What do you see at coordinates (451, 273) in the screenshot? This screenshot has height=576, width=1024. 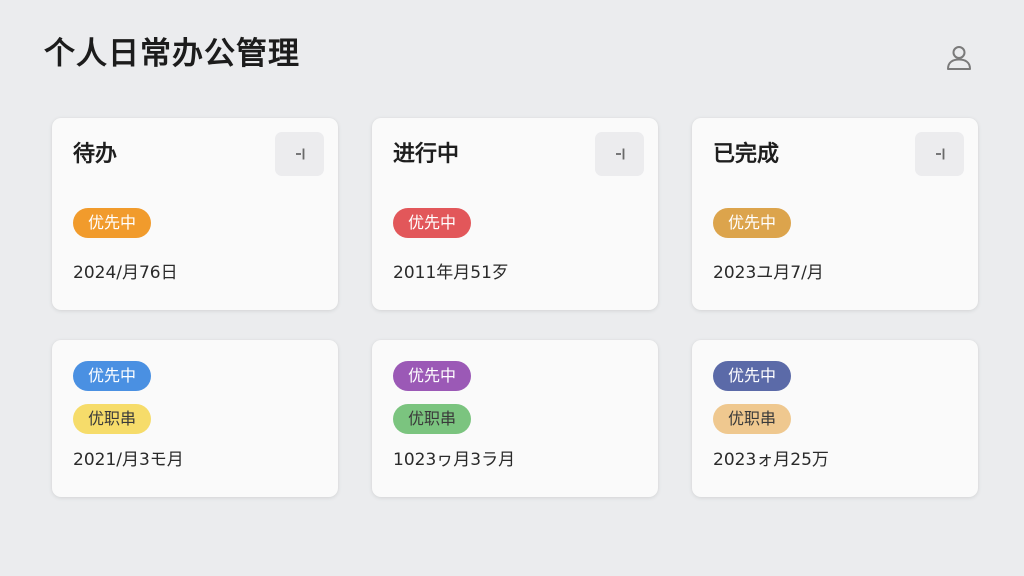 I see `task-date: 2011年月51歹` at bounding box center [451, 273].